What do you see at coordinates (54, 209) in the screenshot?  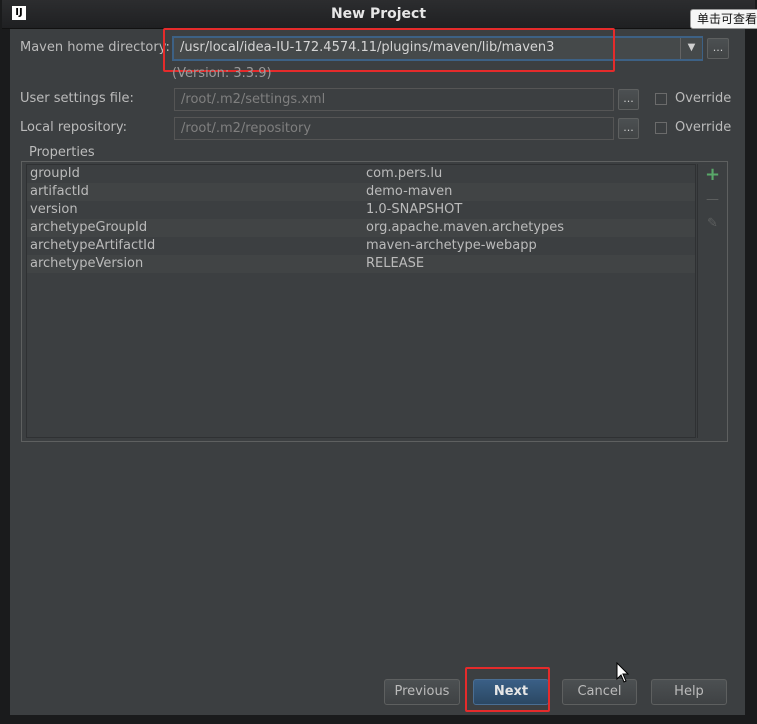 I see `property-key: version` at bounding box center [54, 209].